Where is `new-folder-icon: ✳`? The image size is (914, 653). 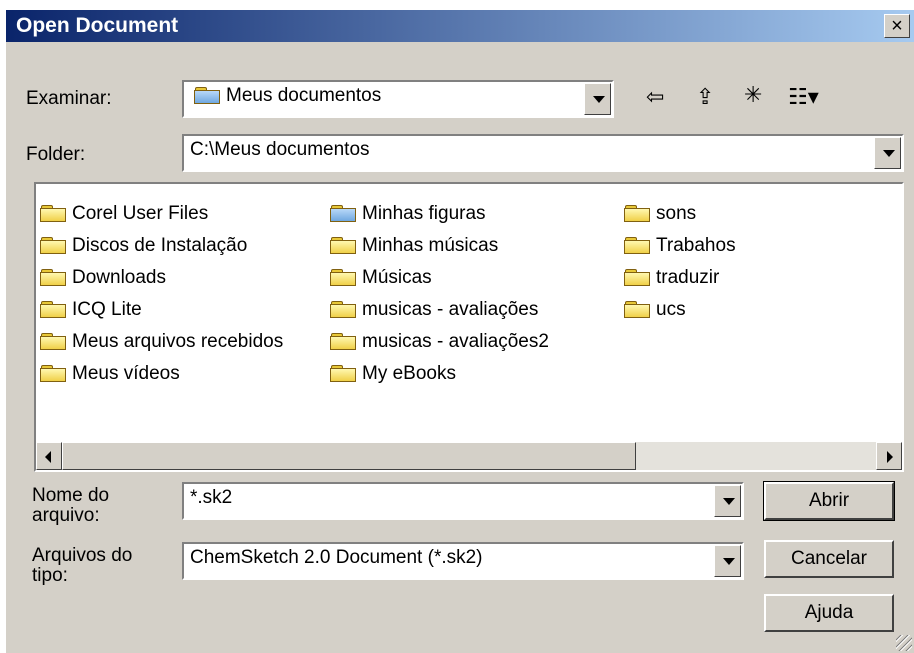
new-folder-icon: ✳ is located at coordinates (753, 95).